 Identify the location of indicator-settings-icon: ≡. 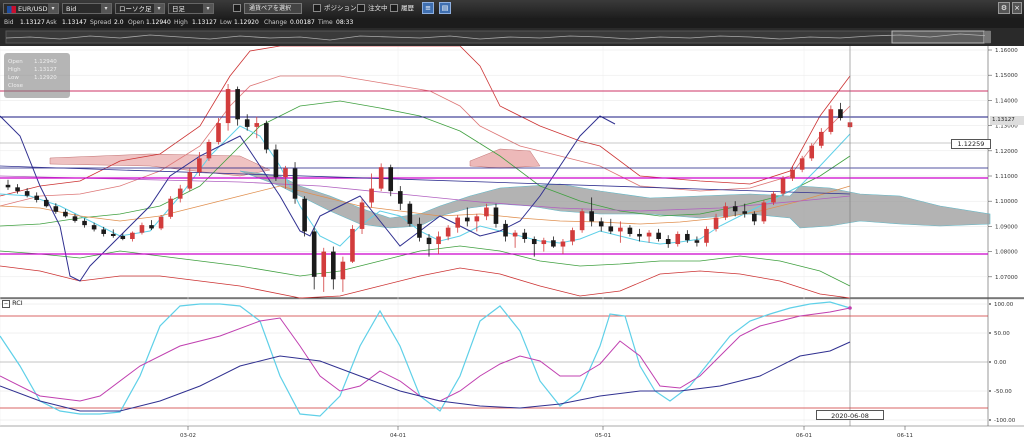
(428, 8).